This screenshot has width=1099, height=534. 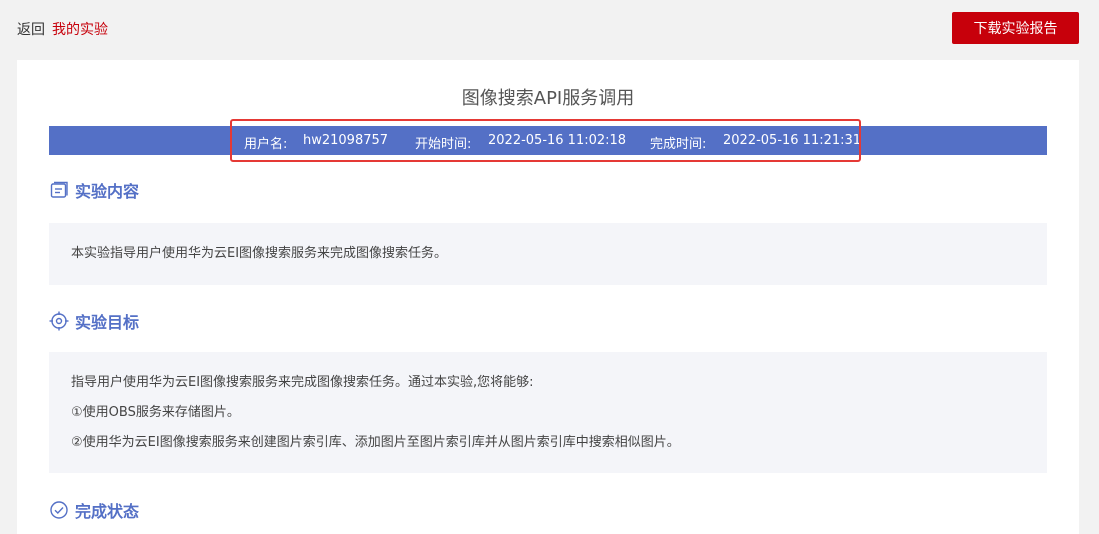 What do you see at coordinates (155, 412) in the screenshot?
I see `goal-line: ①使用OBS服务来存储图片。` at bounding box center [155, 412].